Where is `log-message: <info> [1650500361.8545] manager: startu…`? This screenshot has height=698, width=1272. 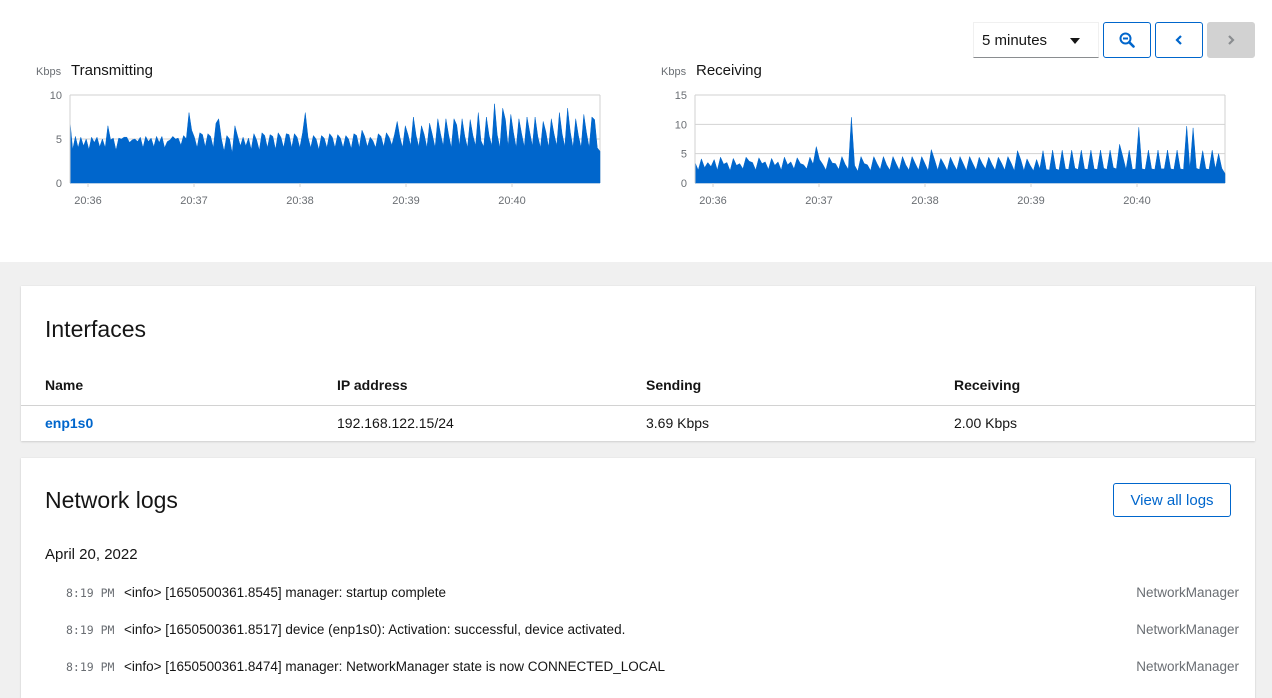 log-message: <info> [1650500361.8545] manager: startu… is located at coordinates (285, 592).